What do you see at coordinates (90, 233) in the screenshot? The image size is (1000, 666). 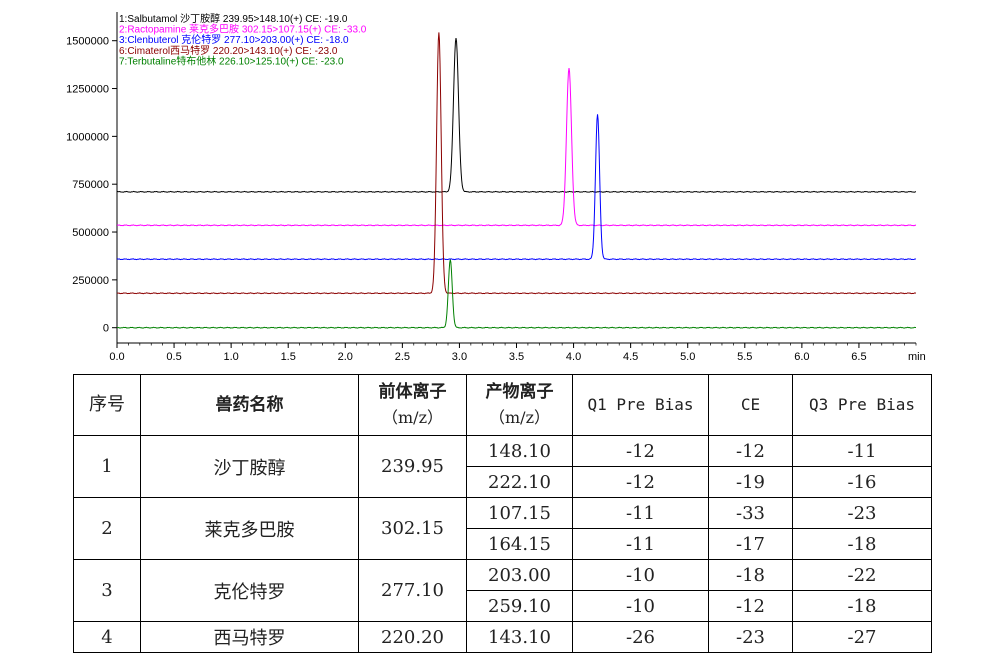 I see `y-tick-label: 500000` at bounding box center [90, 233].